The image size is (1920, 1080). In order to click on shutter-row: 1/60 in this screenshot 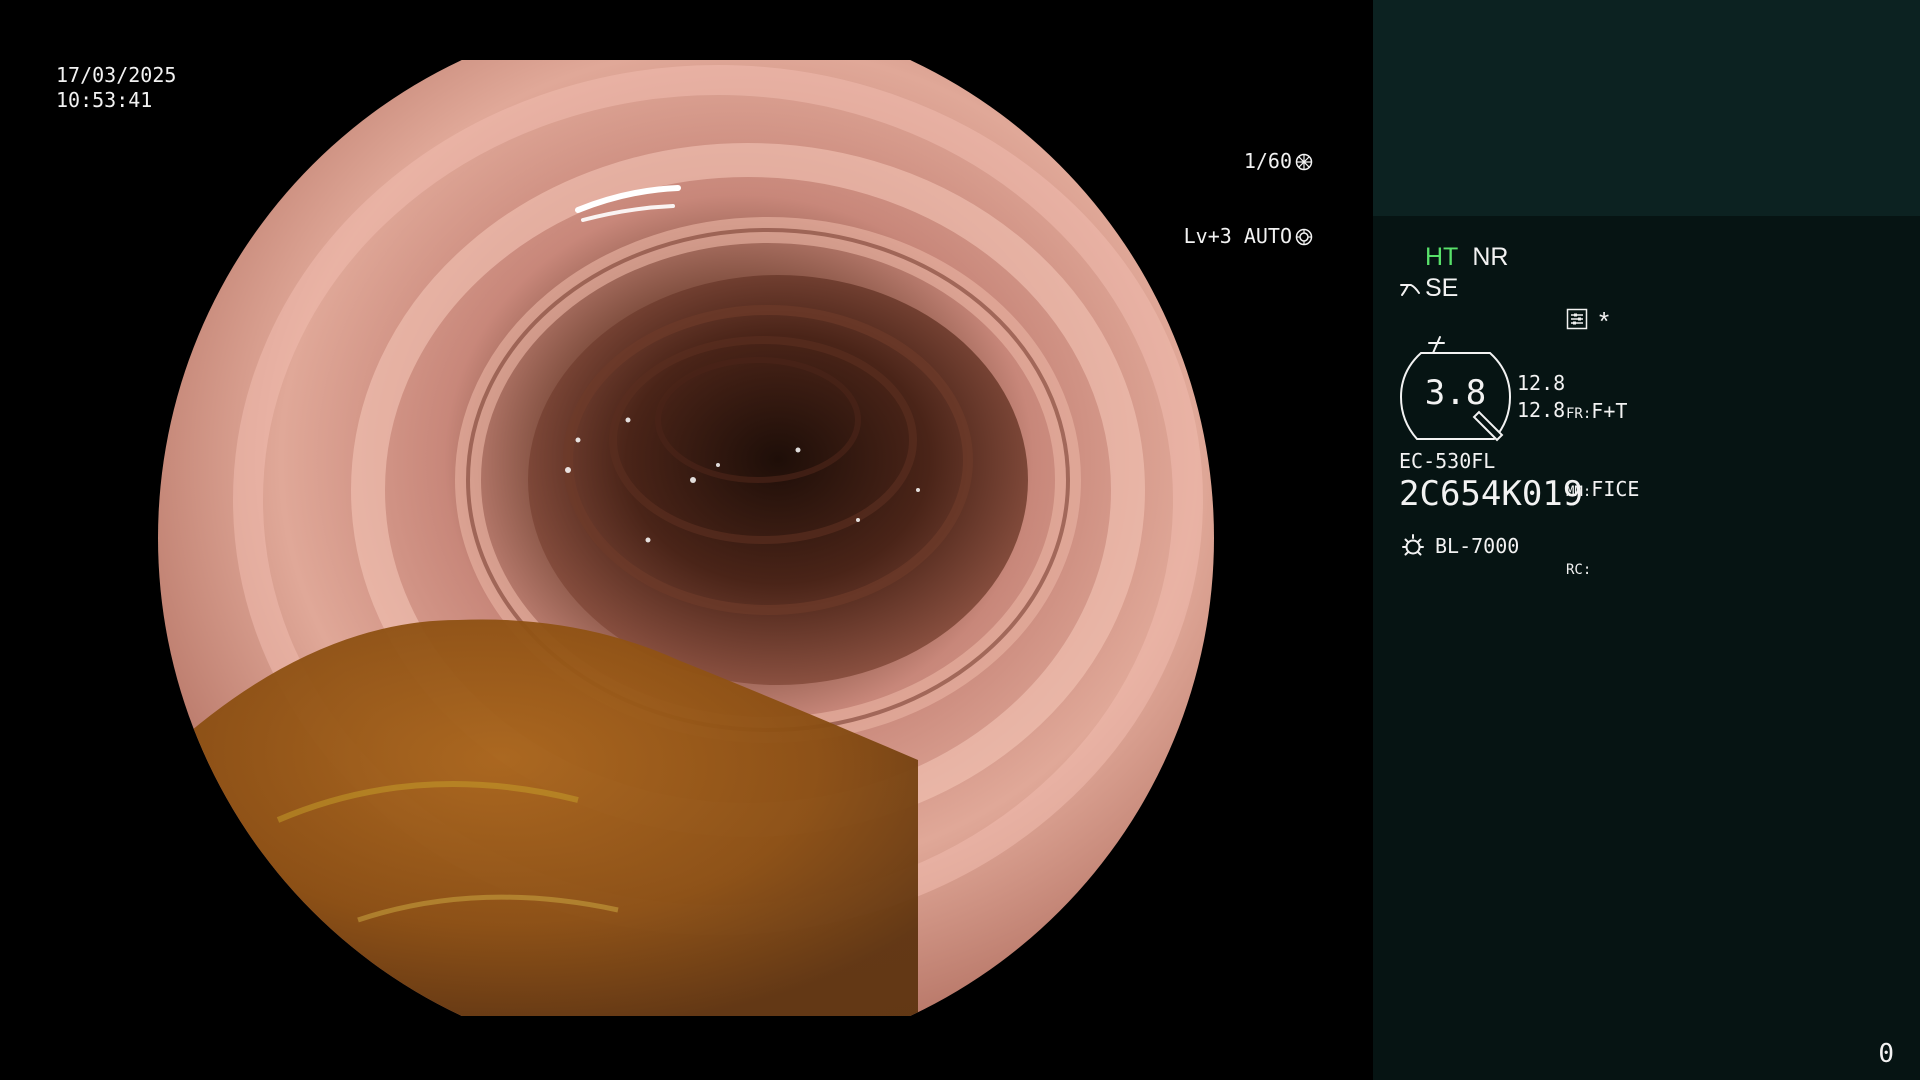, I will do `click(1248, 161)`.